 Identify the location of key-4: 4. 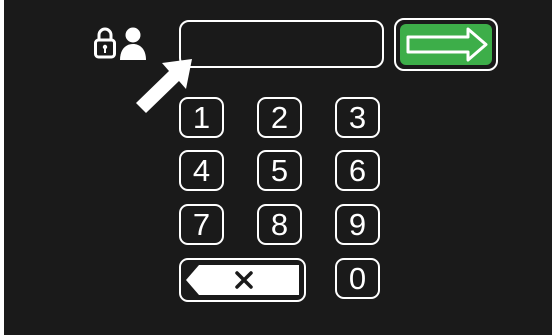
(201, 170).